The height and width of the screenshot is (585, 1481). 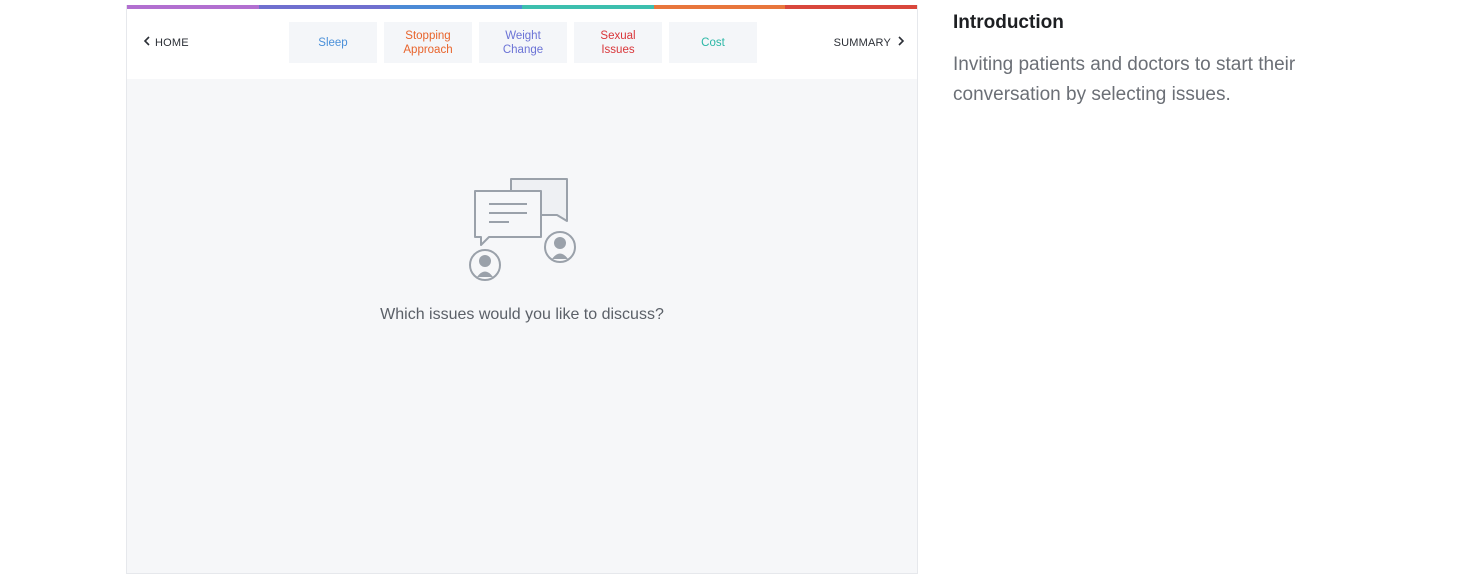 I want to click on chevron-right-icon, so click(x=901, y=42).